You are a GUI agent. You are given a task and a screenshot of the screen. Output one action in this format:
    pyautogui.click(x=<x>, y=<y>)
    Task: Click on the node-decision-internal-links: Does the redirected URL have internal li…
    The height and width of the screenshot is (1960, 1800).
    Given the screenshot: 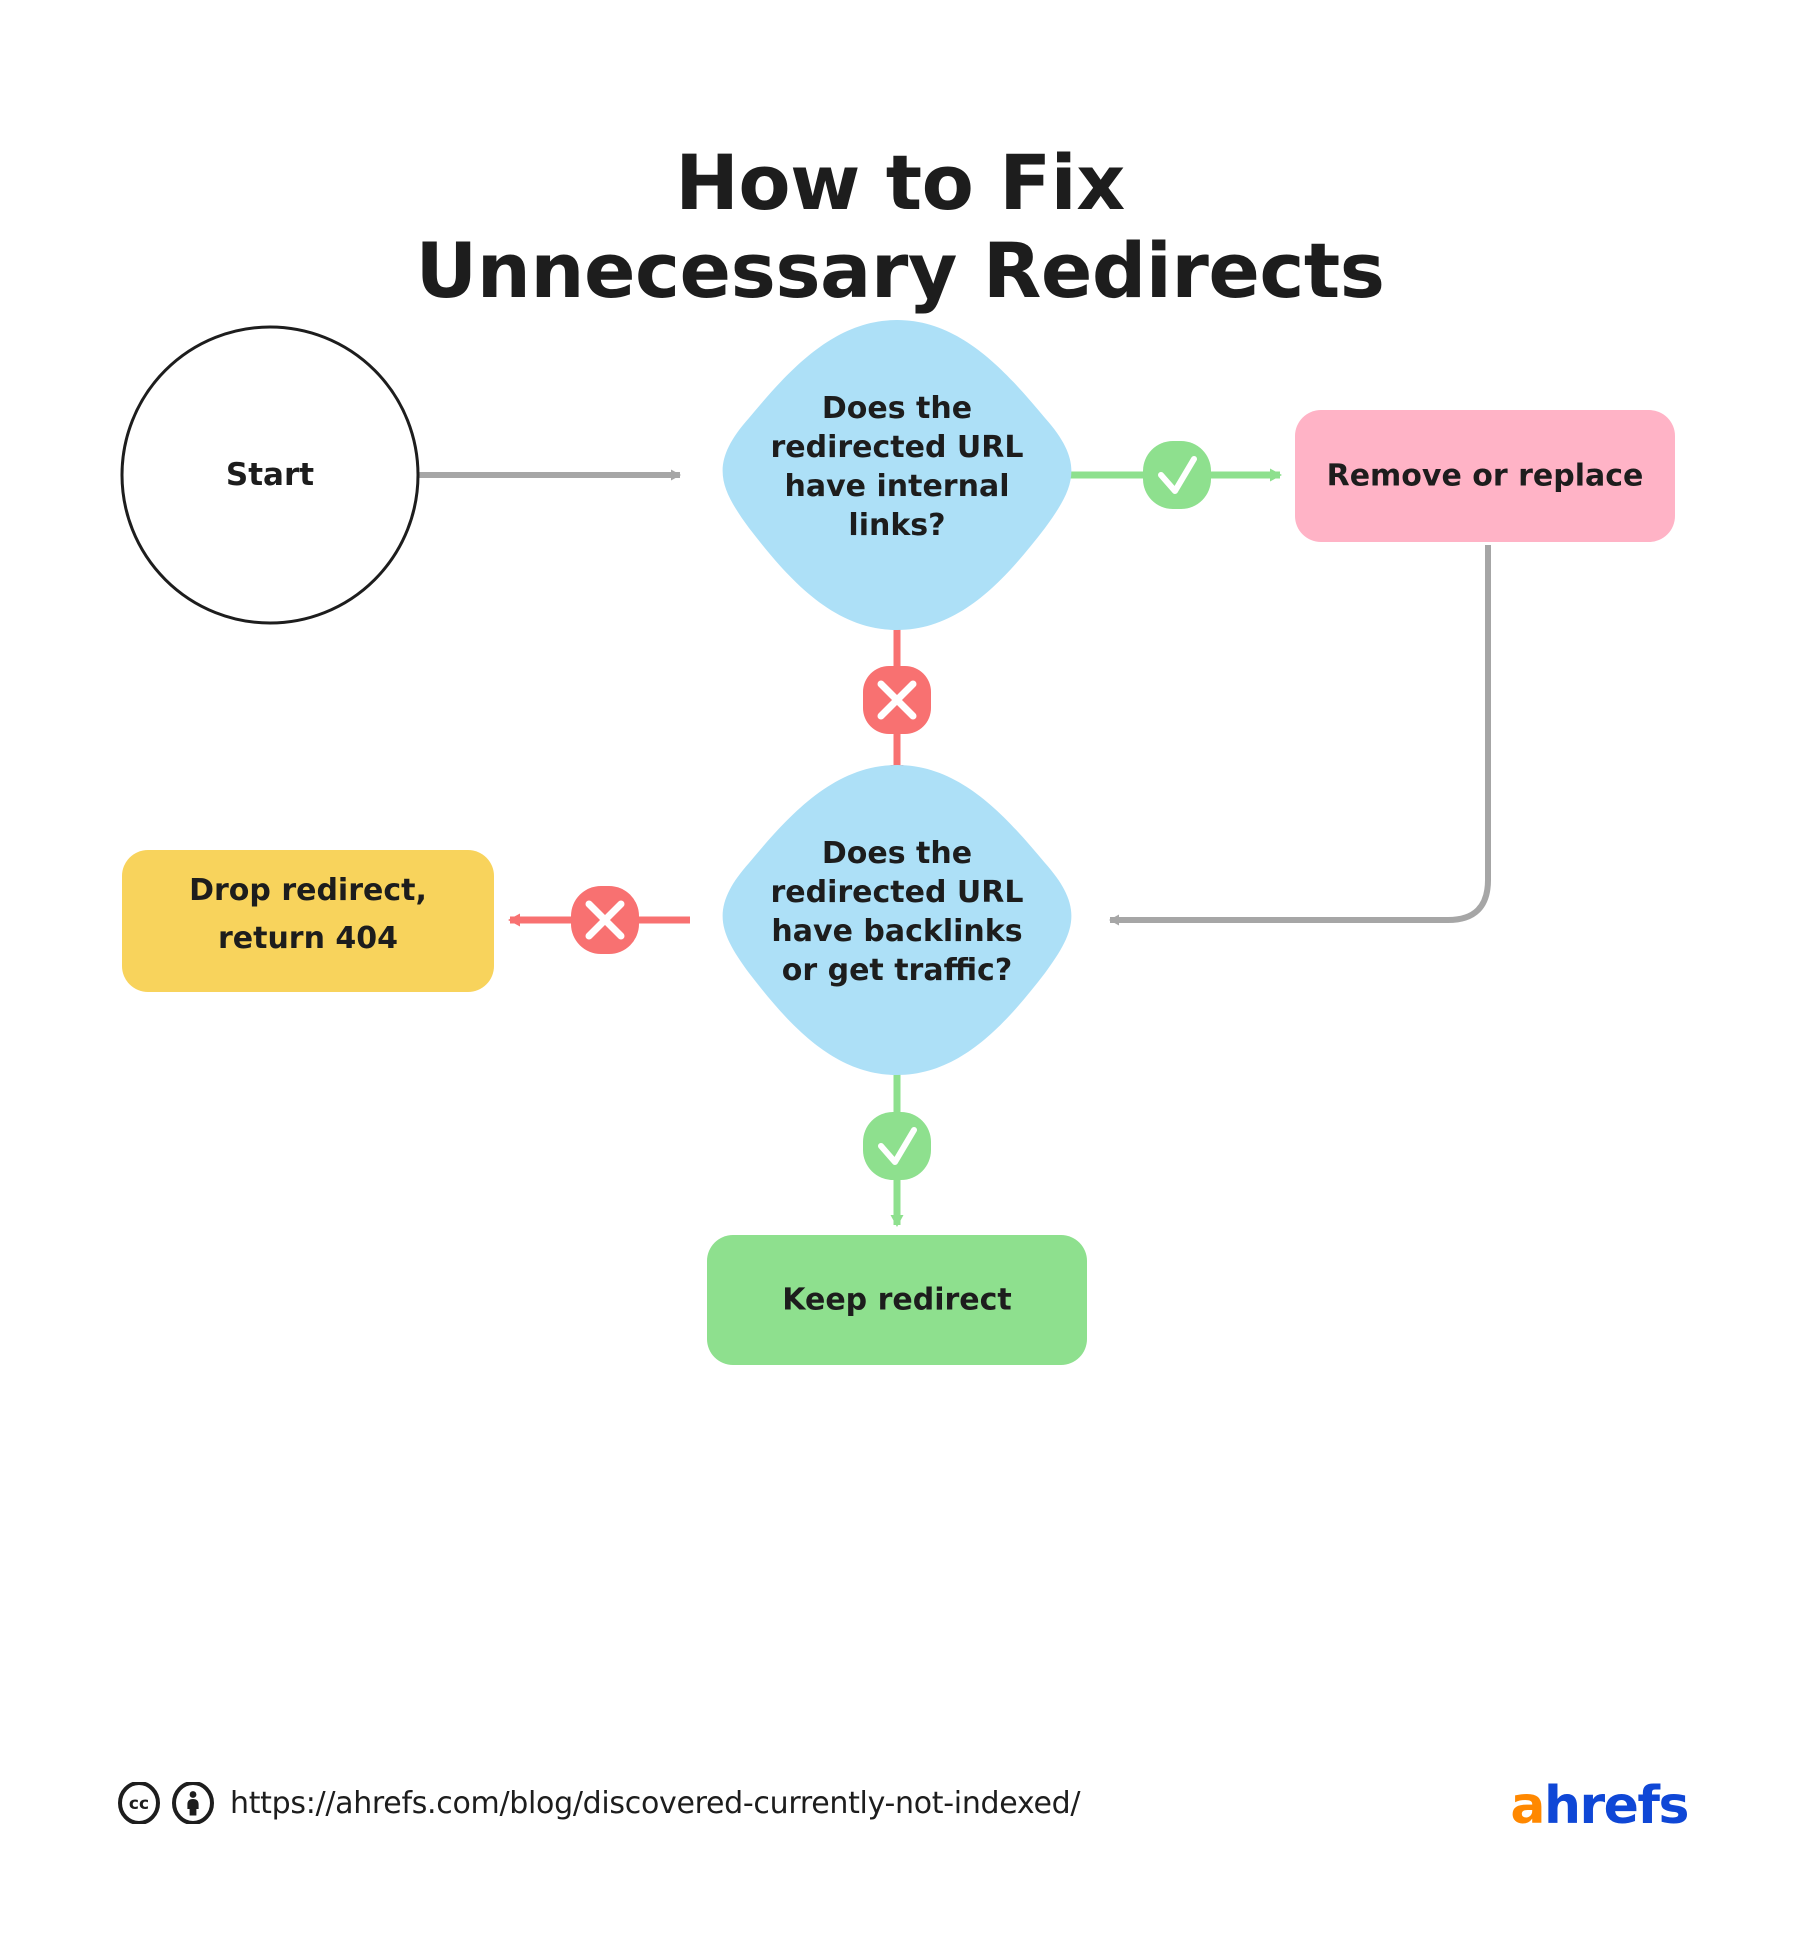 What is the action you would take?
    pyautogui.click(x=897, y=475)
    